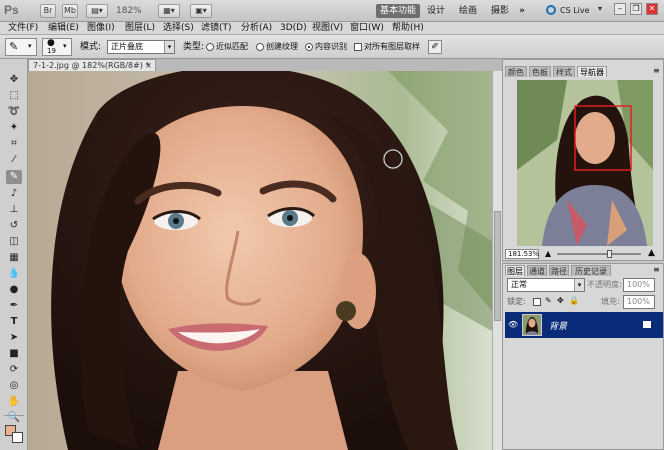  Describe the element at coordinates (14, 160) in the screenshot. I see `eyedropper-icon: ⁄` at that location.